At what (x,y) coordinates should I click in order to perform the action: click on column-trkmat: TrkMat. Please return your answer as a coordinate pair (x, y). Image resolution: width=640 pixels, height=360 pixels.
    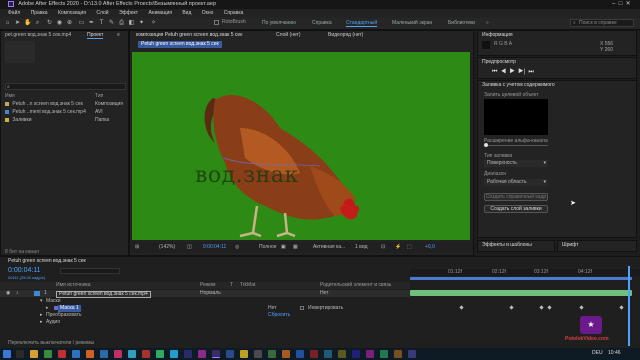
    Looking at the image, I should click on (247, 285).